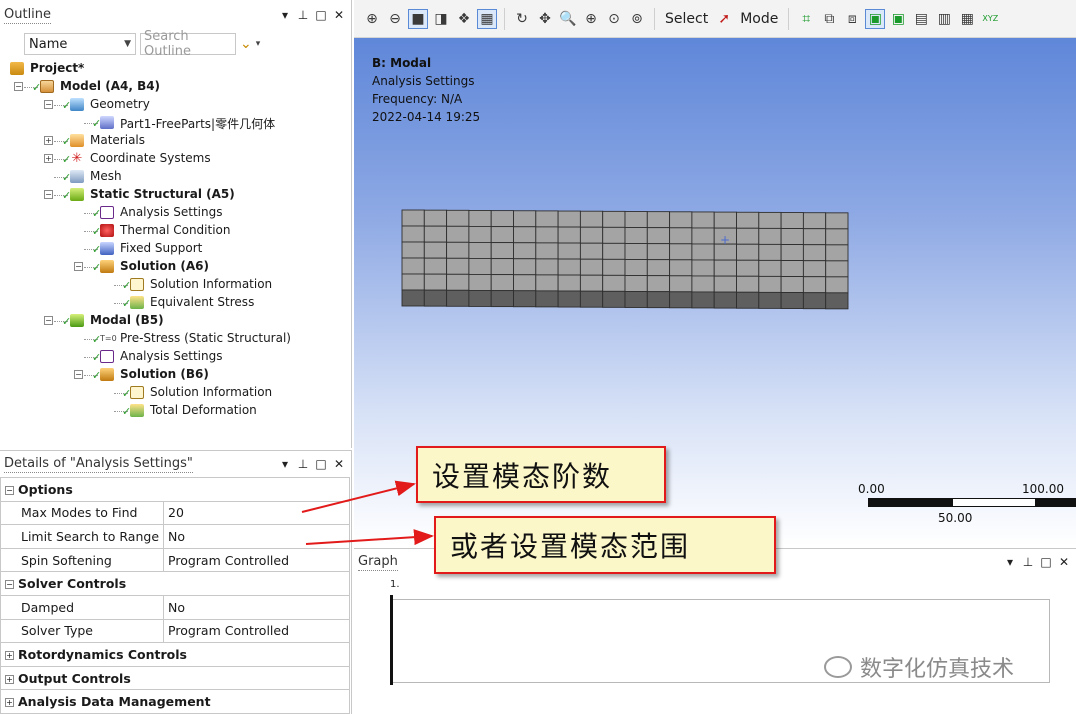 Image resolution: width=1076 pixels, height=714 pixels. Describe the element at coordinates (175, 583) in the screenshot. I see `details-group-row: − Solver Controls` at that location.